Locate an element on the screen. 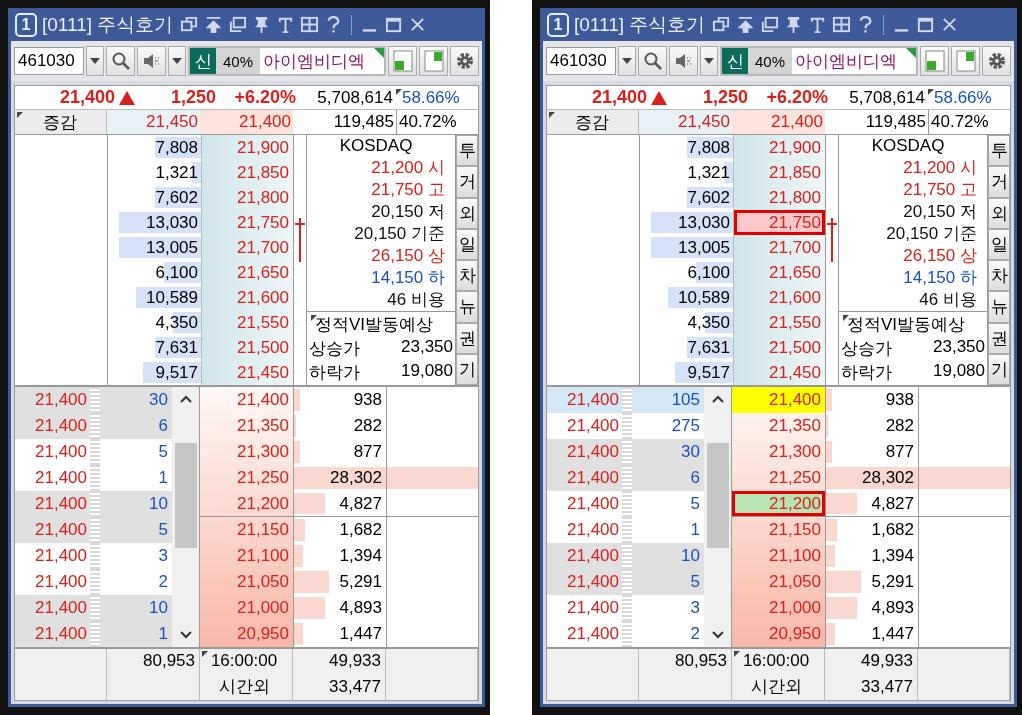 Image resolution: width=1022 pixels, height=715 pixels. price-info-line: 14,150 하 is located at coordinates (408, 278).